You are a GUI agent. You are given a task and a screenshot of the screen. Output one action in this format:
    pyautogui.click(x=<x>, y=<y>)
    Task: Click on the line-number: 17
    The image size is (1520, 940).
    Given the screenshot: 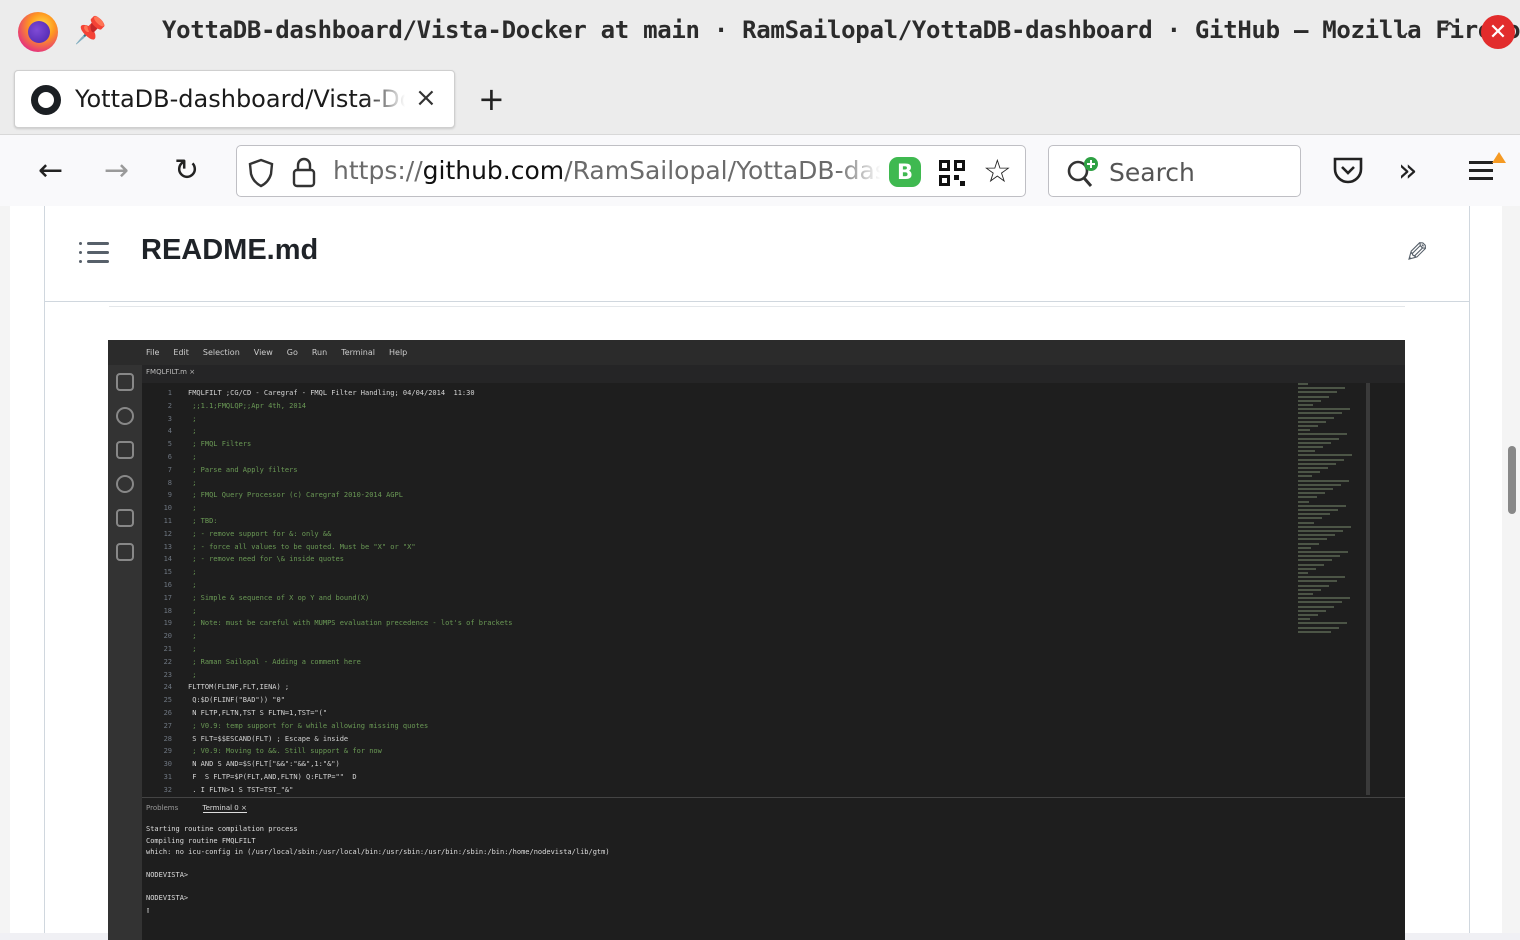 What is the action you would take?
    pyautogui.click(x=167, y=597)
    